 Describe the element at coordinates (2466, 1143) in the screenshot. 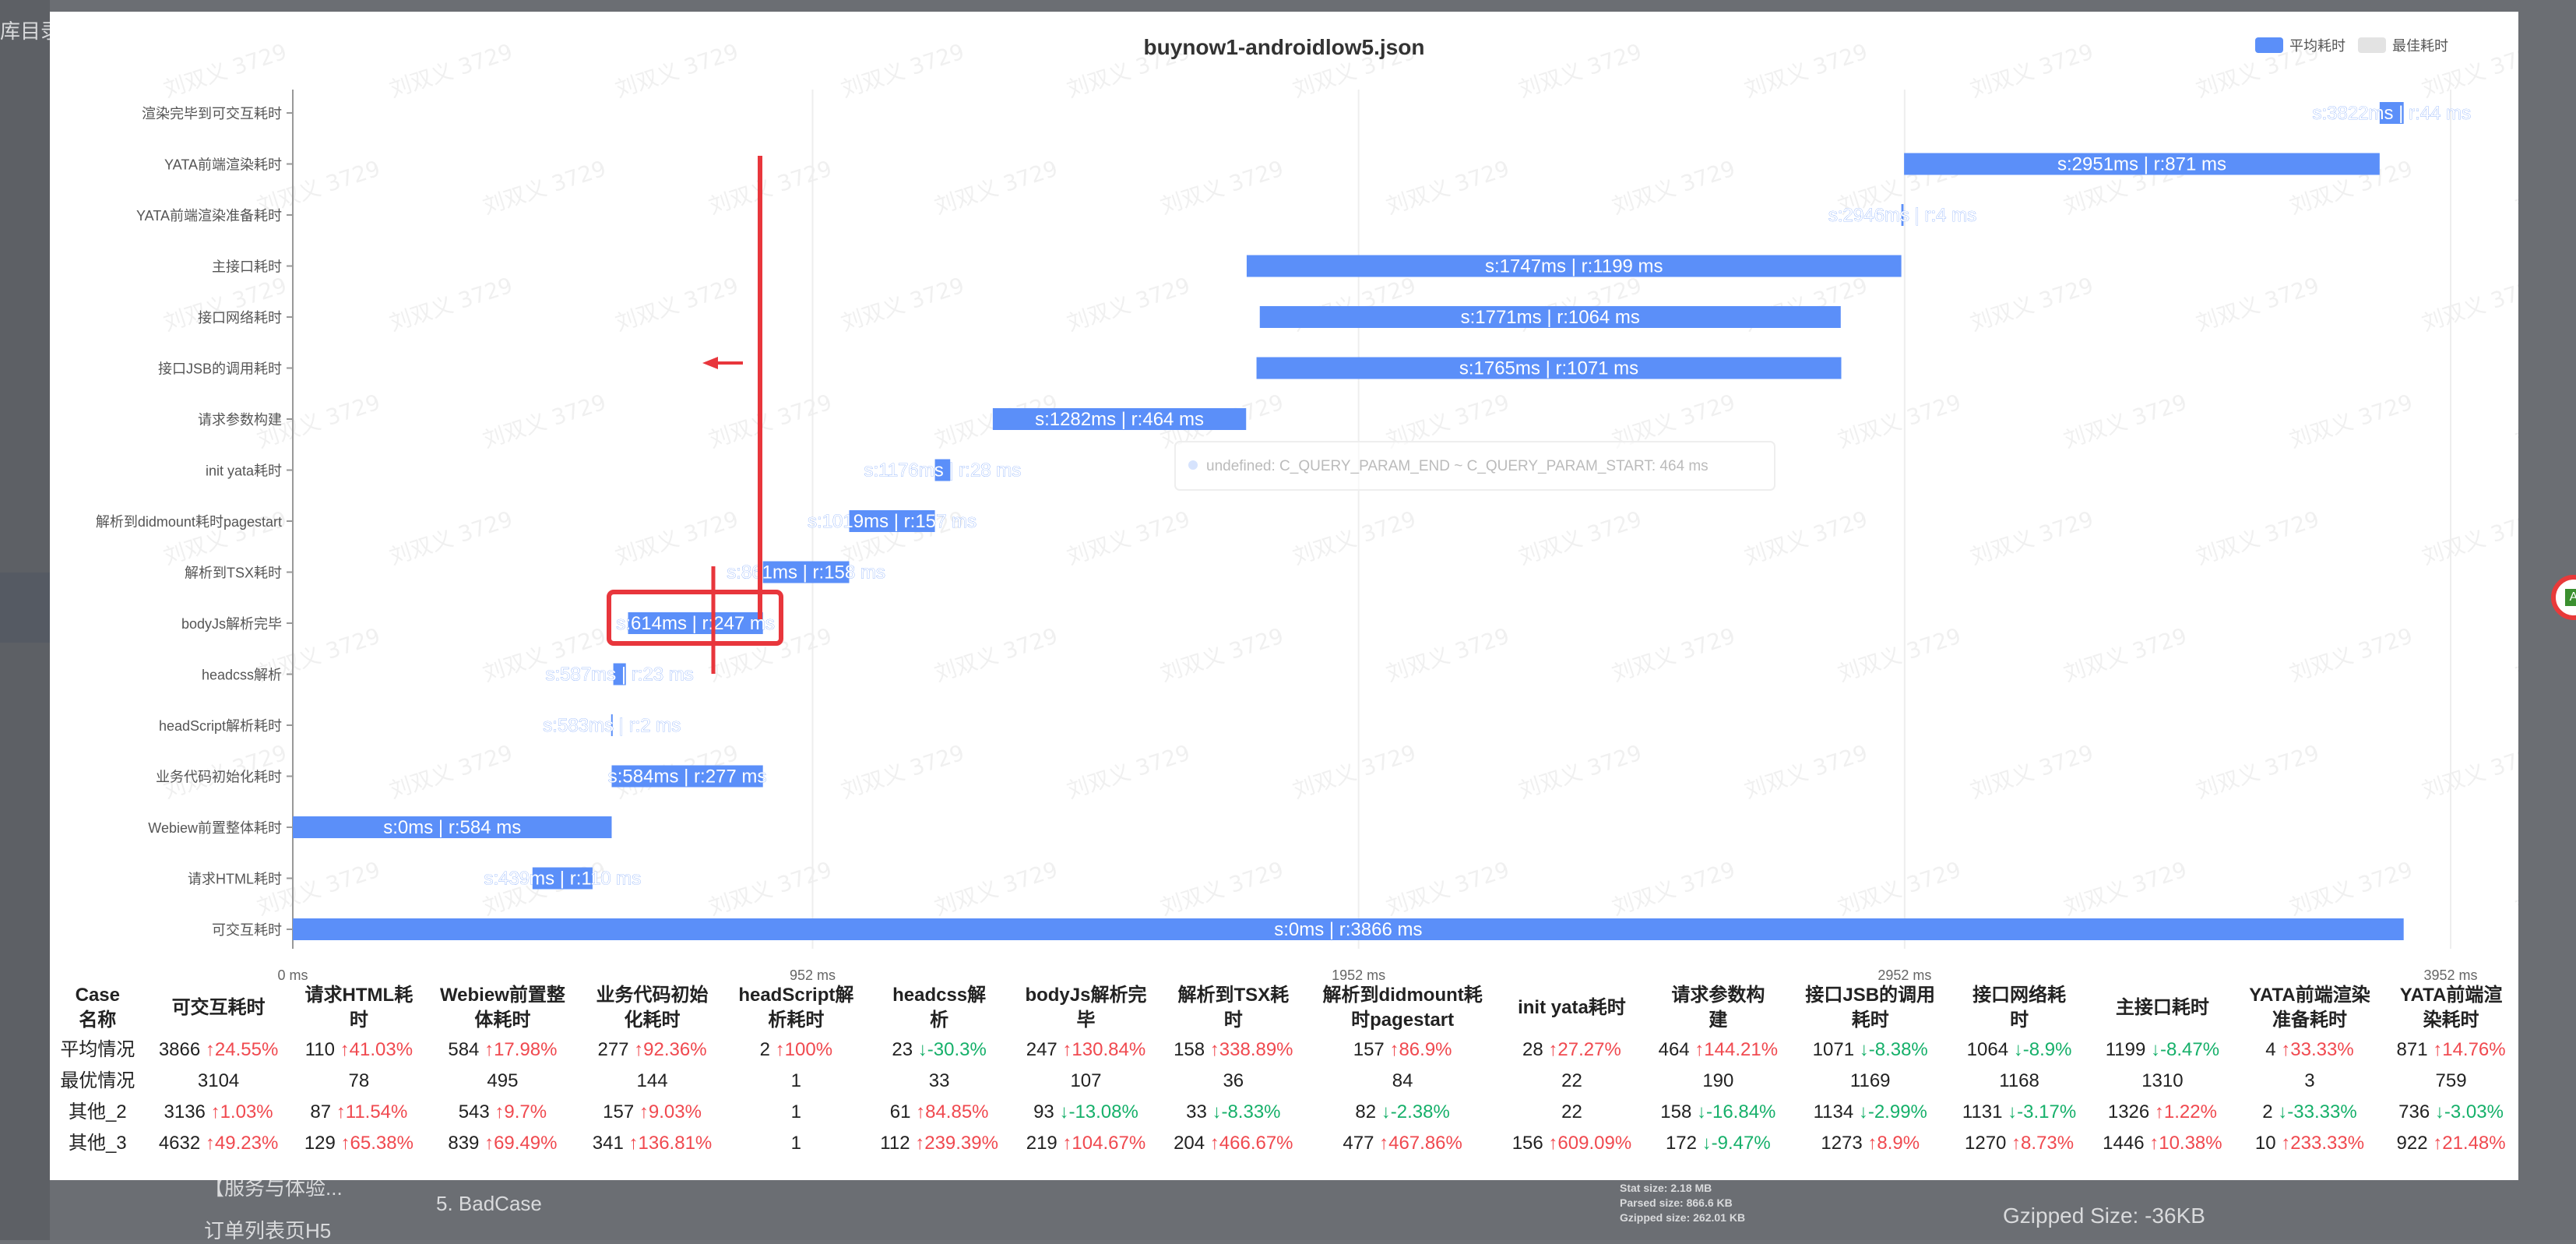

I see `cell-delta-up: ↑21.48%` at that location.